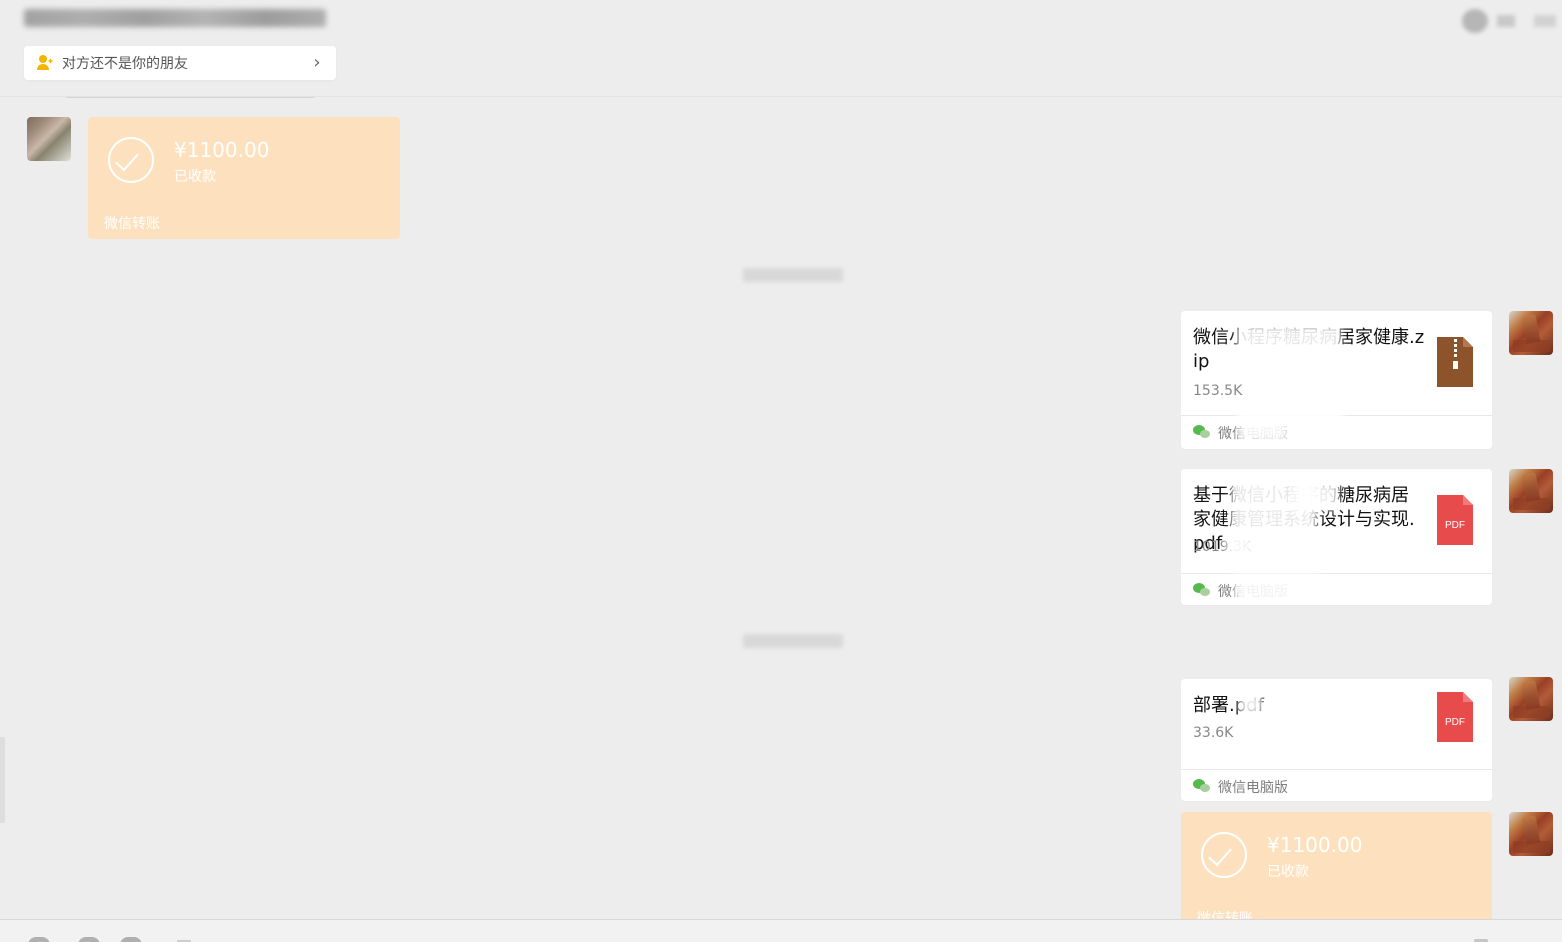 The image size is (1562, 942). I want to click on screenshot-icon, so click(131, 939).